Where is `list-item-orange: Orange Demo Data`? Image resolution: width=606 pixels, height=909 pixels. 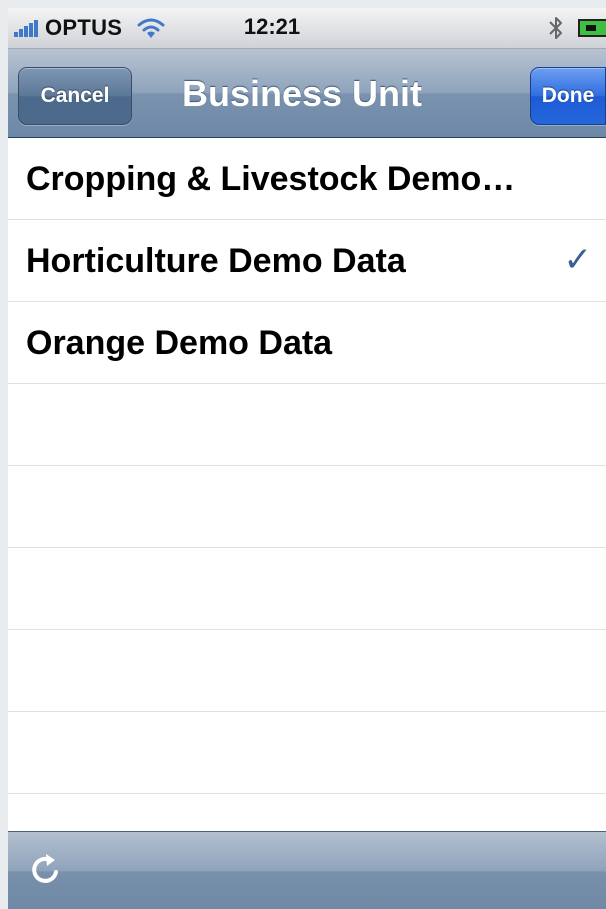 list-item-orange: Orange Demo Data is located at coordinates (307, 343).